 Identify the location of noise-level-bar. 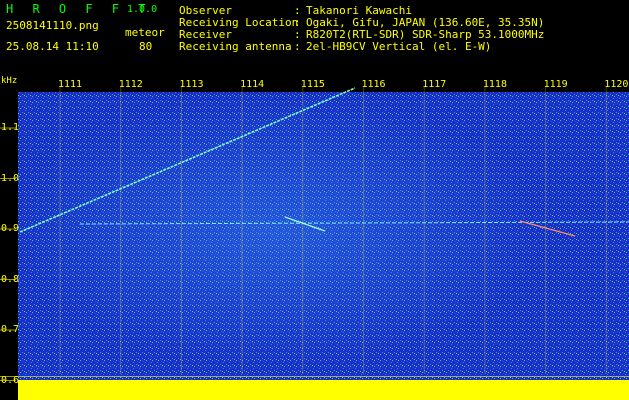
(323, 390).